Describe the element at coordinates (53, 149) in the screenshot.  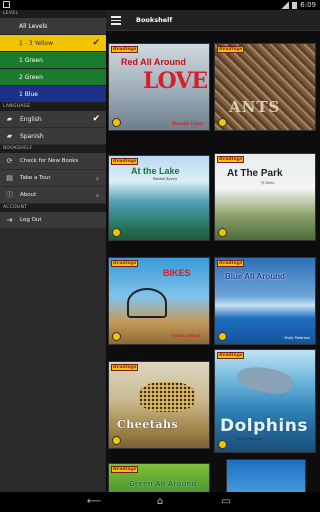
I see `section-header-bookshelf: BOOKSHELF` at that location.